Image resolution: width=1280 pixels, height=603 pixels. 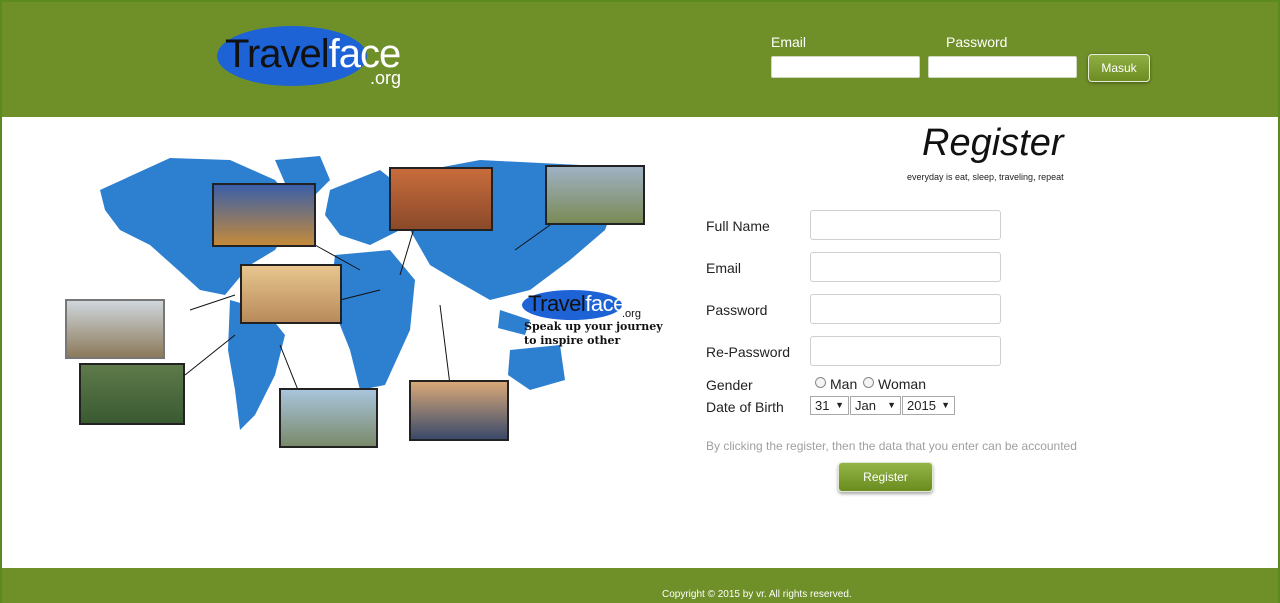 I want to click on dob-year-value: 2015, so click(x=921, y=405).